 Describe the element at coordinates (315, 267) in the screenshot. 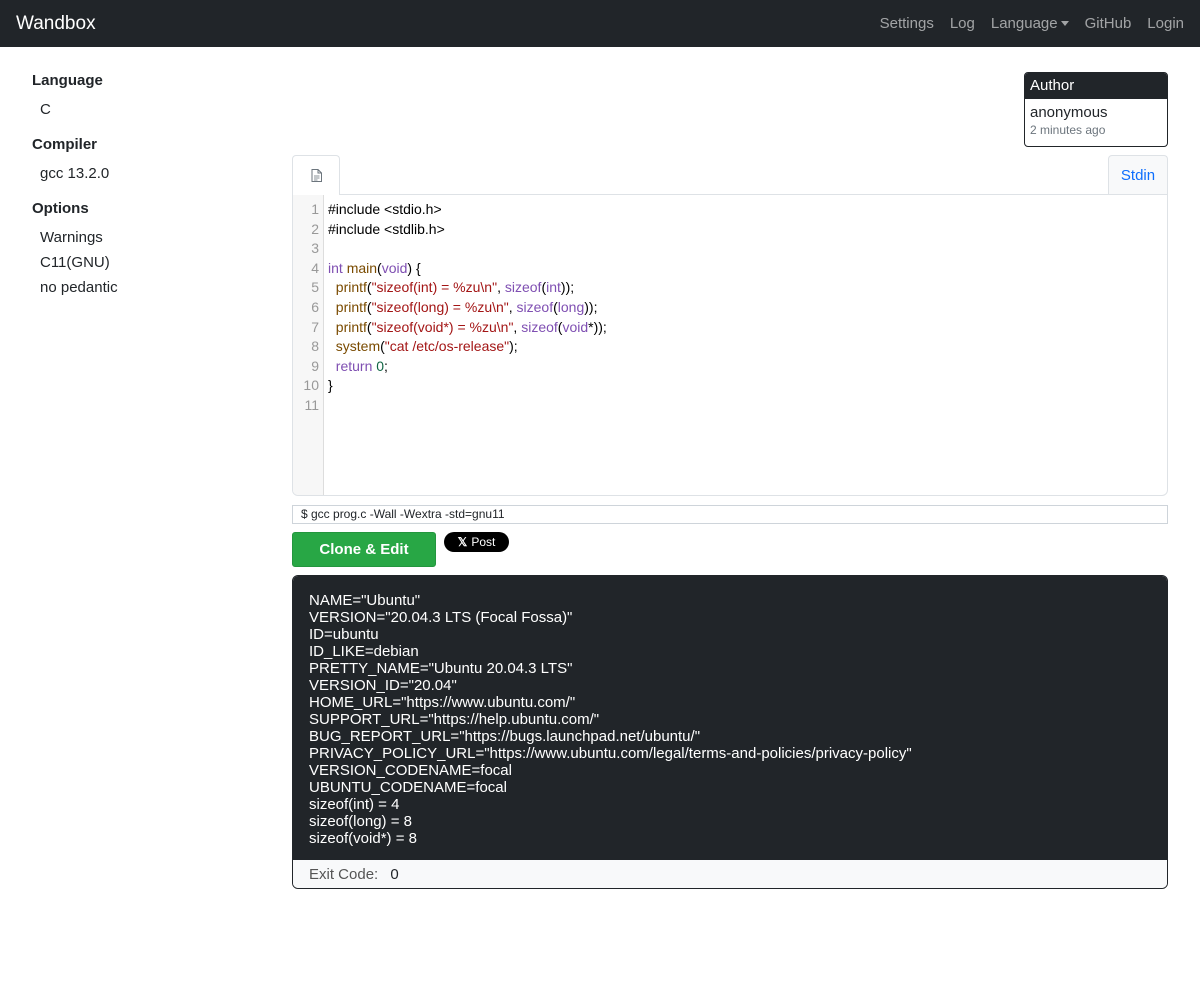

I see `line-number: 4` at that location.